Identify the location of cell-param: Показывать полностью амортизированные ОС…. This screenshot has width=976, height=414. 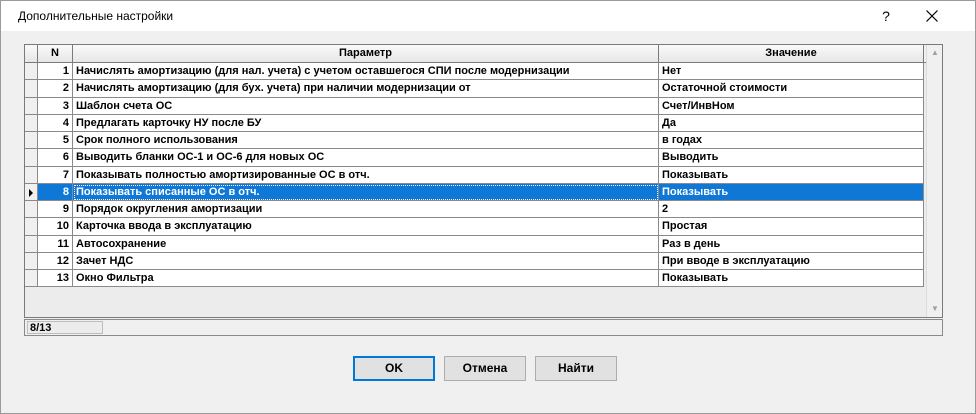
(366, 175).